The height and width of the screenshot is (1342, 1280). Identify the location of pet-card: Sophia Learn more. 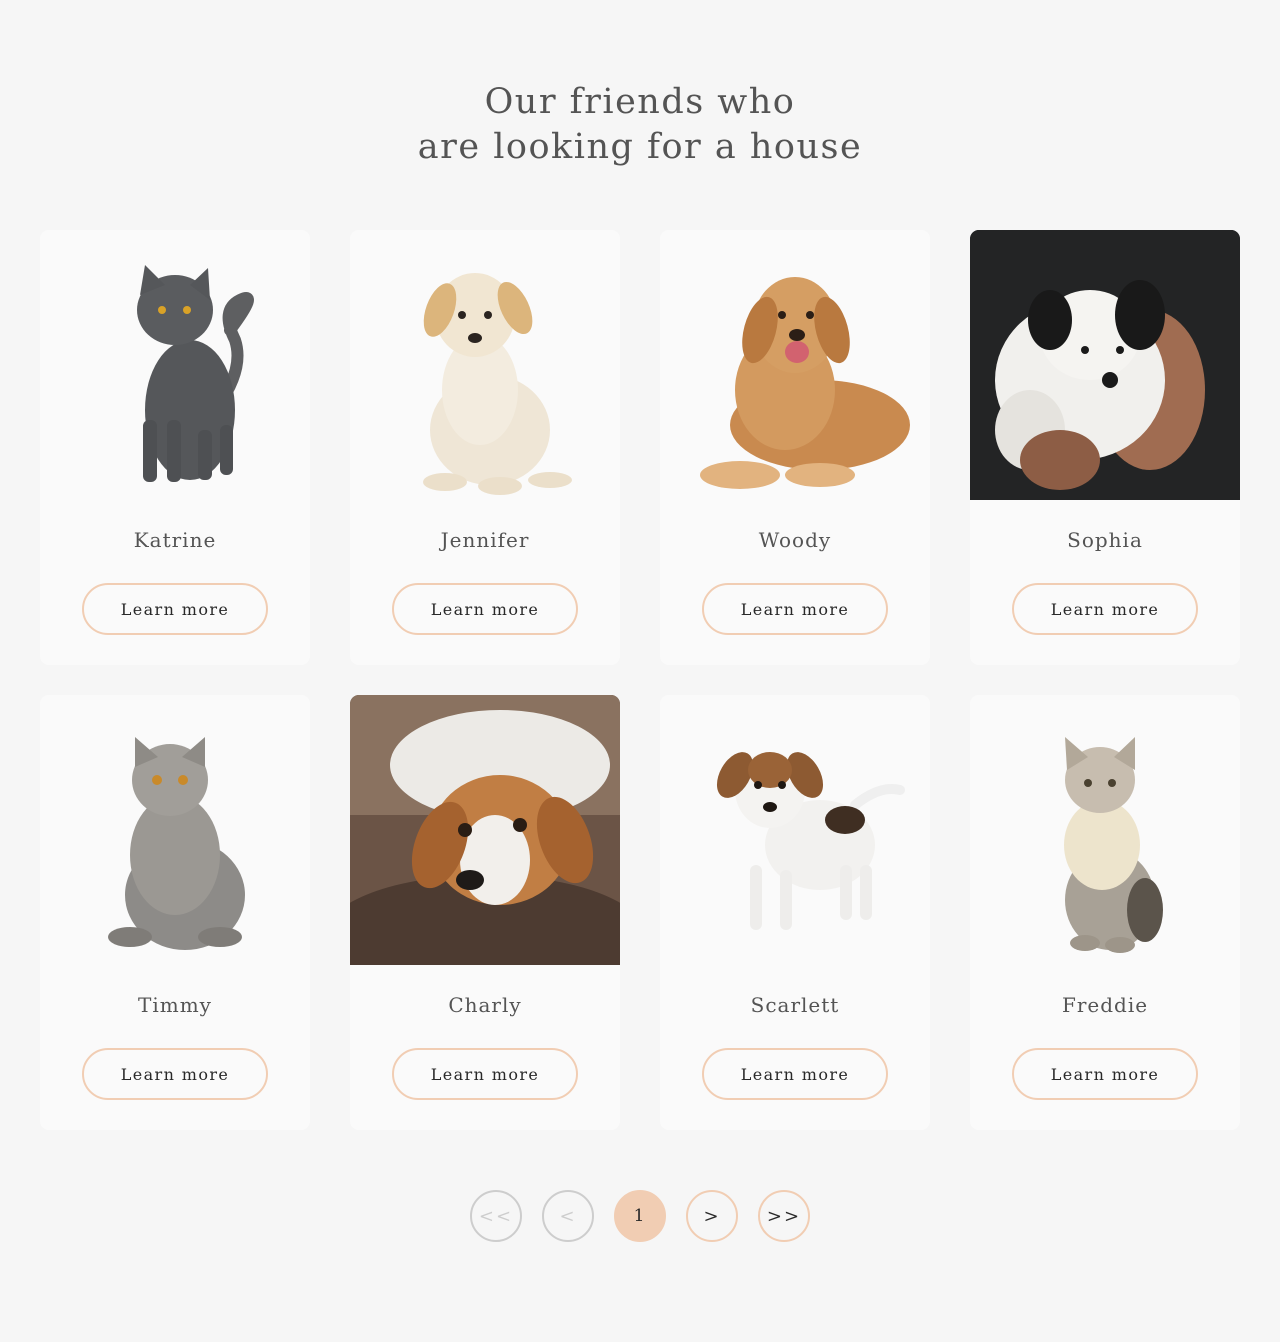
(1105, 447).